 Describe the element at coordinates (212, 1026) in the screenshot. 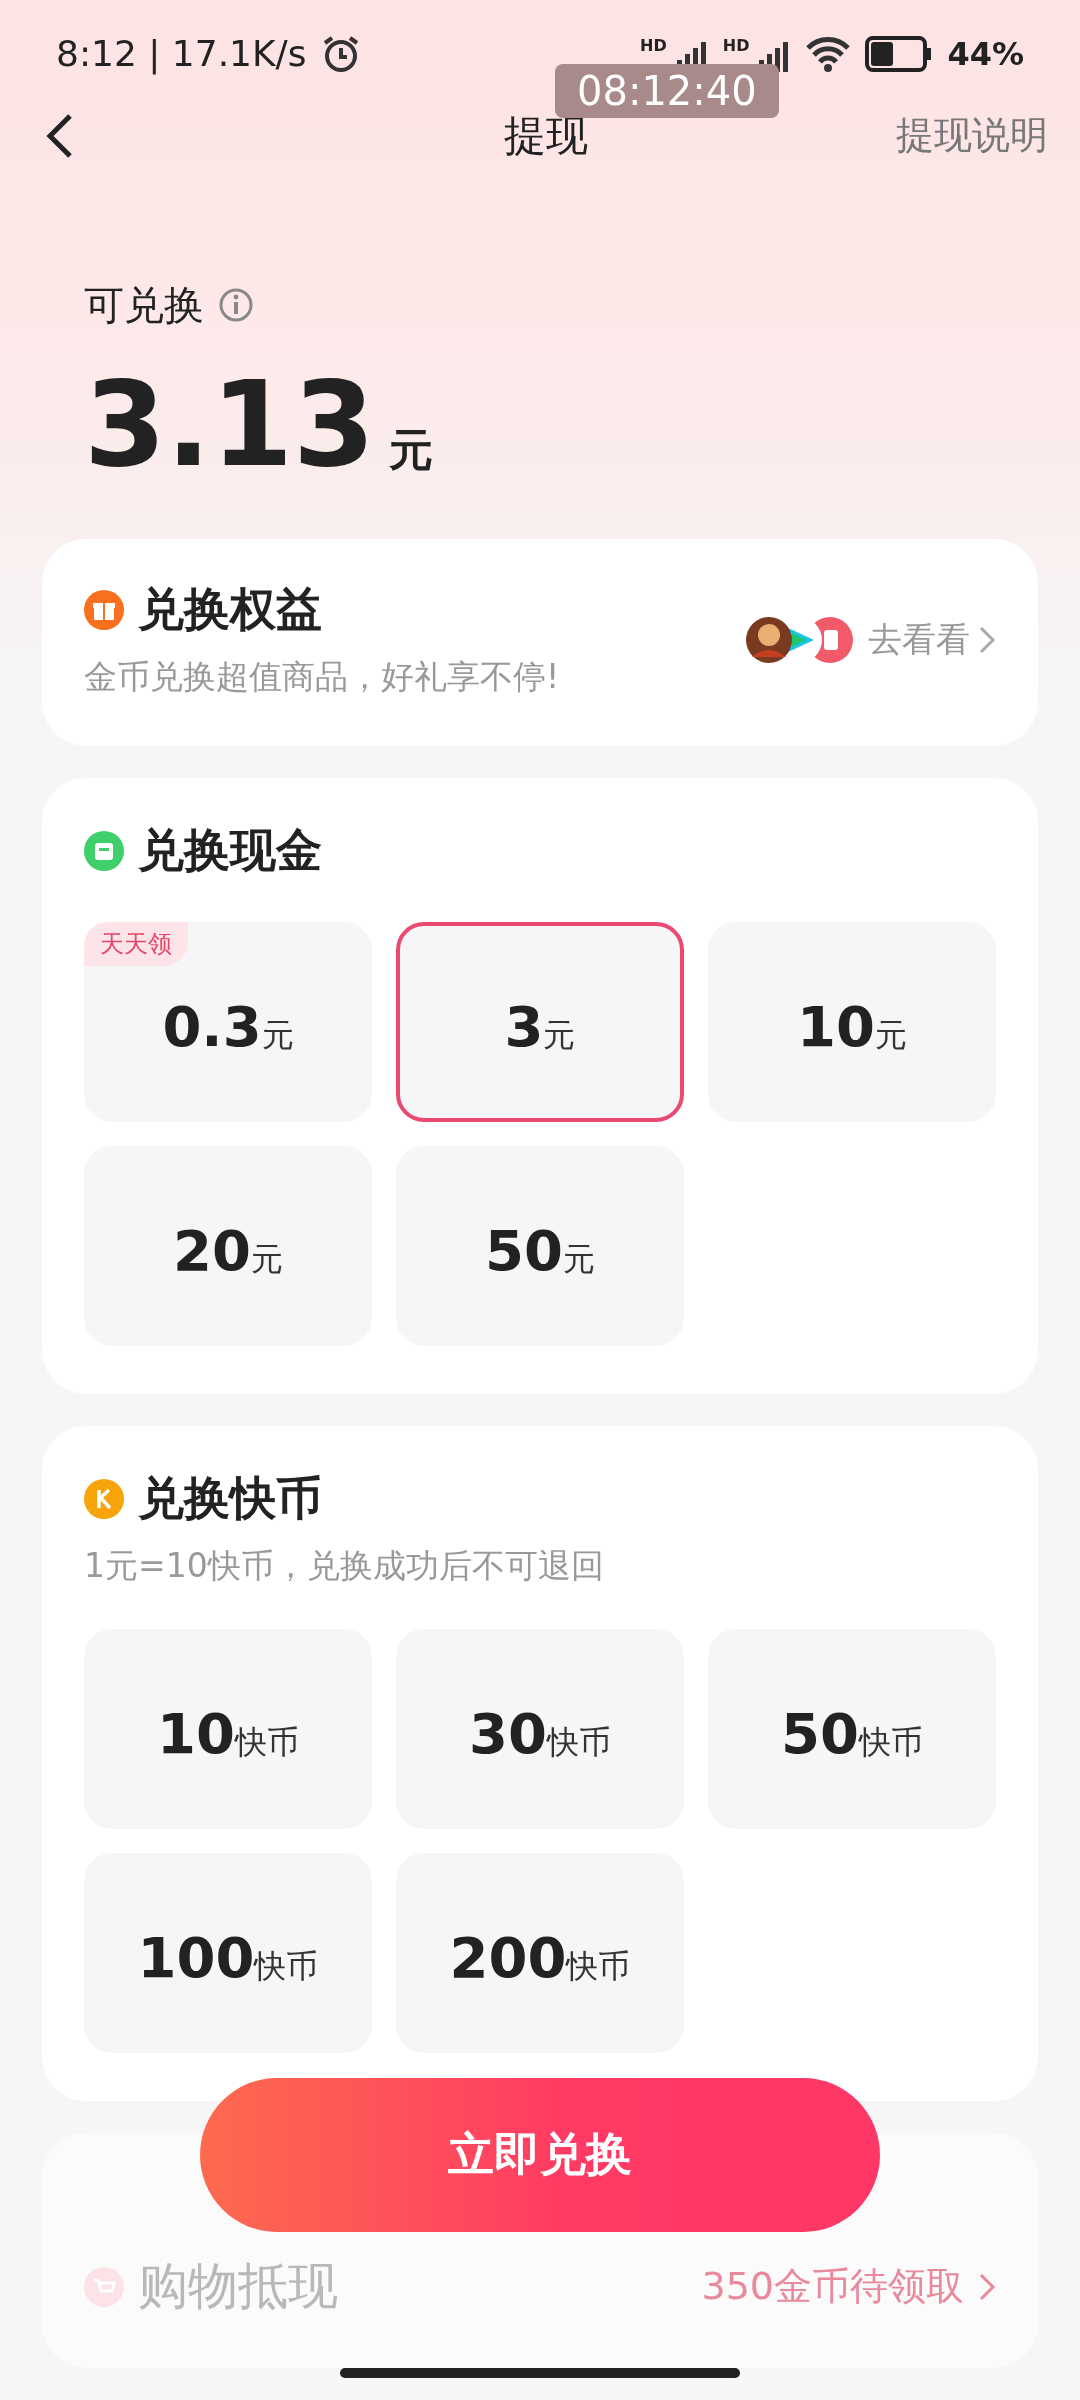

I see `option-value: 0.3` at that location.